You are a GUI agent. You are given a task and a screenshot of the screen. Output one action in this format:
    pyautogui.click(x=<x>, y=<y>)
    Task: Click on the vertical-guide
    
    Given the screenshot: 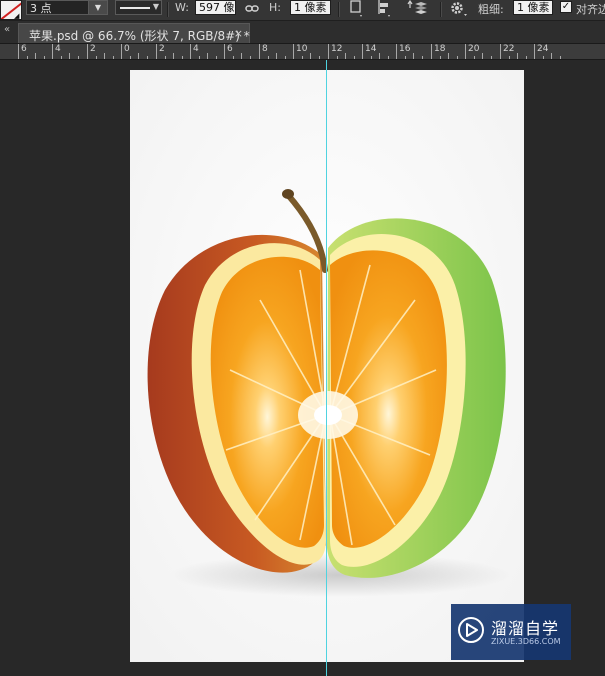 What is the action you would take?
    pyautogui.click(x=326, y=368)
    